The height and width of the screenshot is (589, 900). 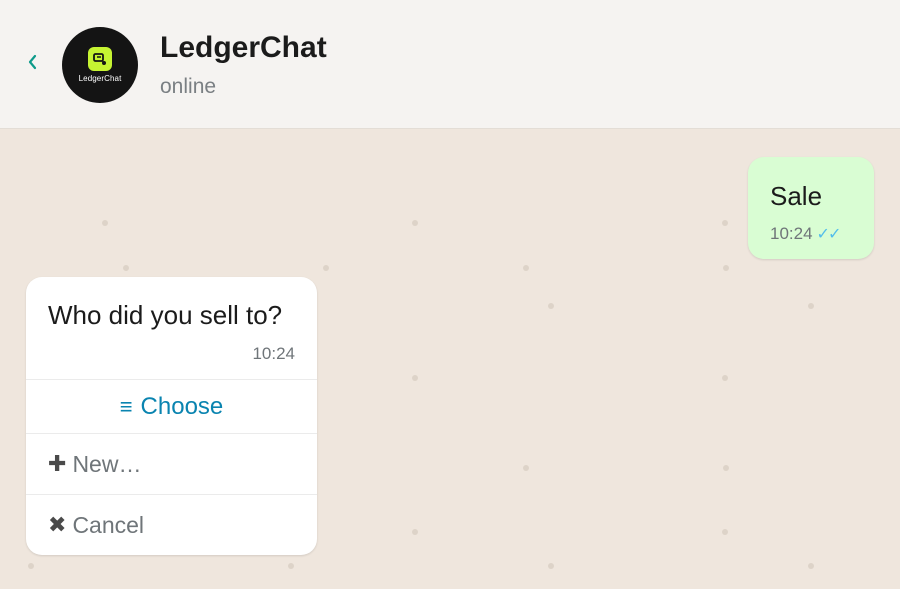 I want to click on ledger-logo-icon, so click(x=100, y=59).